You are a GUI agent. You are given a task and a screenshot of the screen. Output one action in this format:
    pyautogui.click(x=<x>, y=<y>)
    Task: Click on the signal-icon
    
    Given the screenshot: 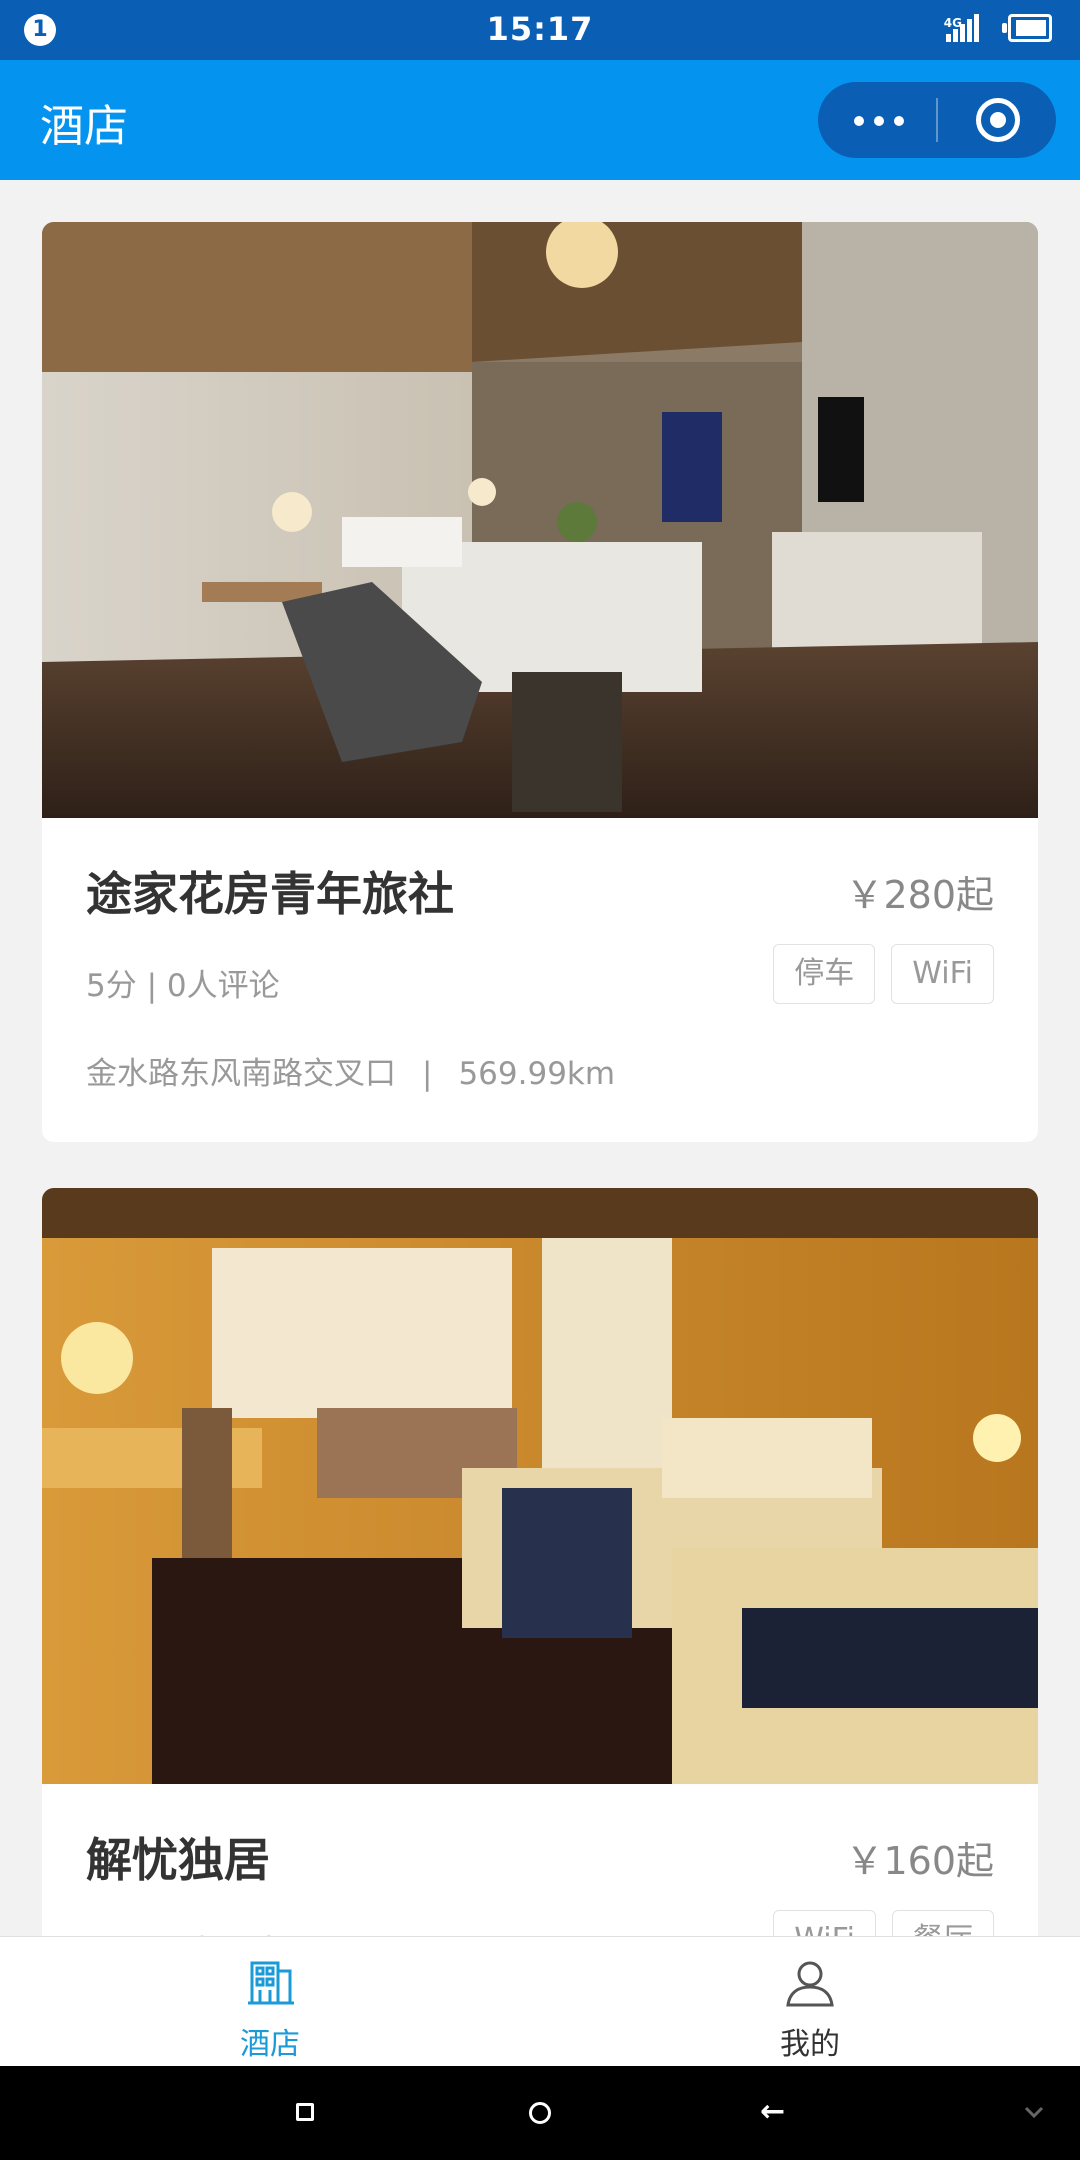 What is the action you would take?
    pyautogui.click(x=963, y=28)
    